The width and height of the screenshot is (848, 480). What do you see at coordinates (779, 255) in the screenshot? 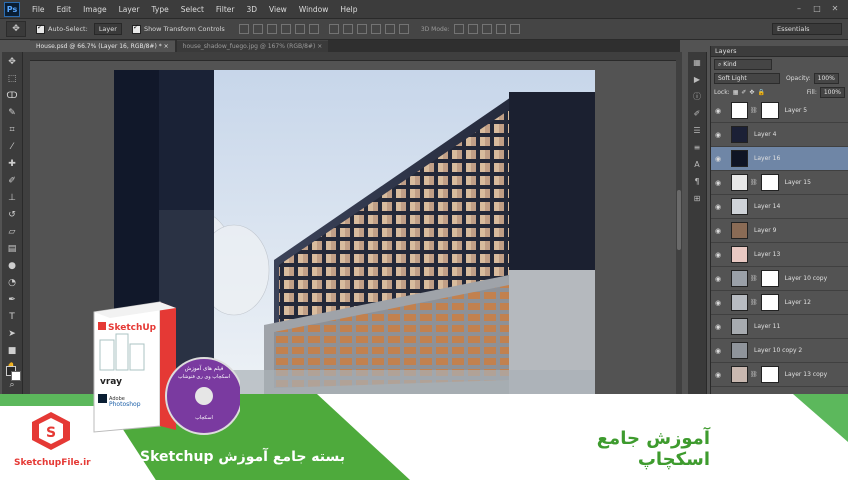
I see `layer-row: ◉ Layer 13` at bounding box center [779, 255].